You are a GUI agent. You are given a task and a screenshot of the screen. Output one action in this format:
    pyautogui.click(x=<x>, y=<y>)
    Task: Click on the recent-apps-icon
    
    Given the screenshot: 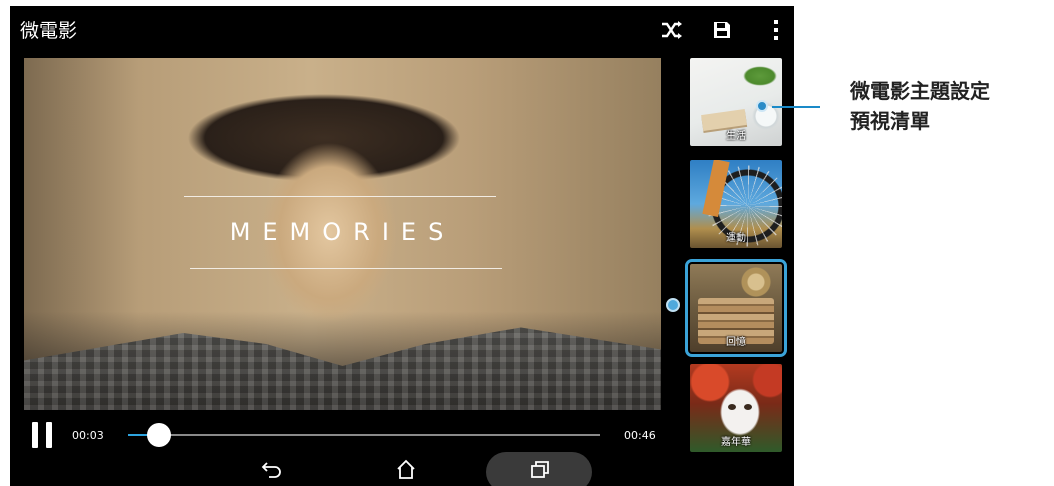 What is the action you would take?
    pyautogui.click(x=540, y=469)
    